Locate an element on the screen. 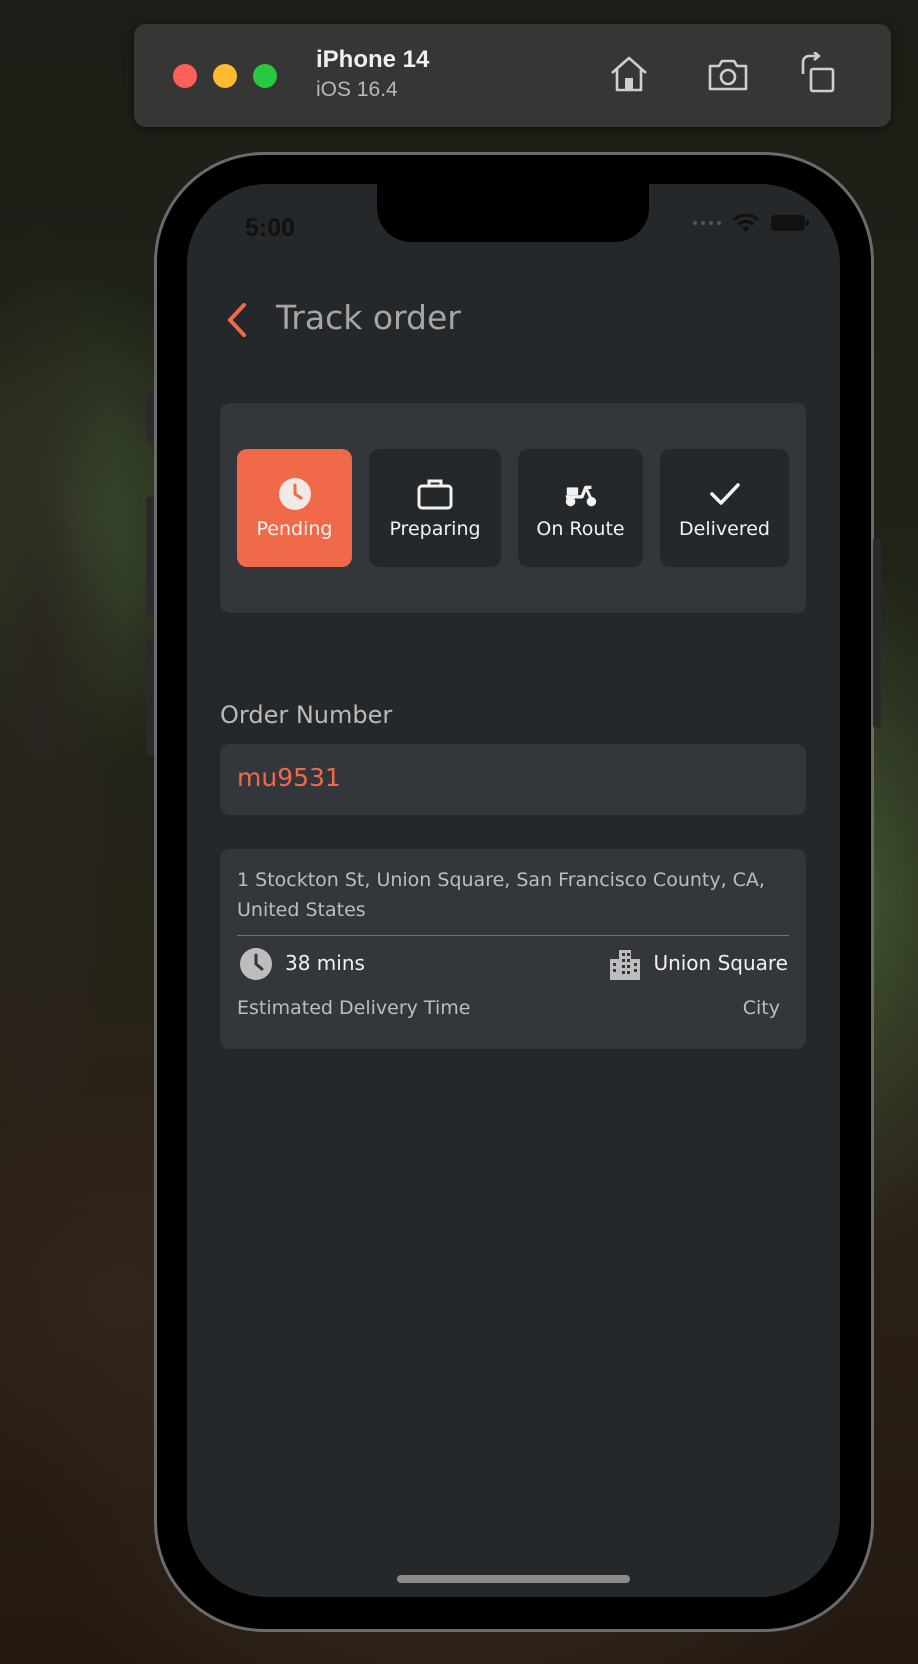 The width and height of the screenshot is (918, 1664). status-indicators is located at coordinates (751, 223).